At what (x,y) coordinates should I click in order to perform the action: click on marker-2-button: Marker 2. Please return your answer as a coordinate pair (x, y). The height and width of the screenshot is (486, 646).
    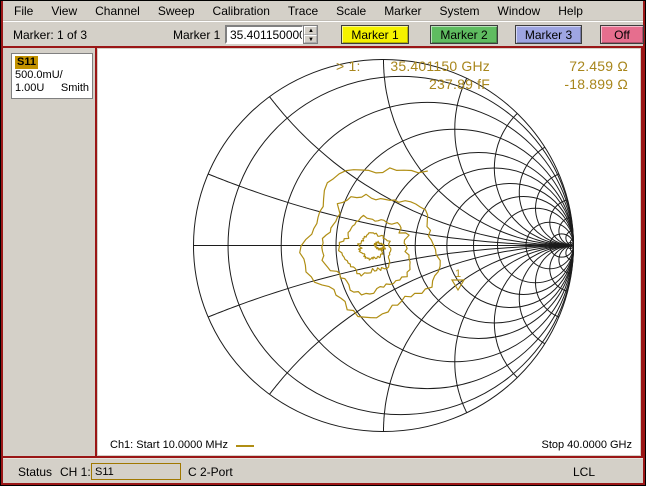
    Looking at the image, I should click on (464, 34).